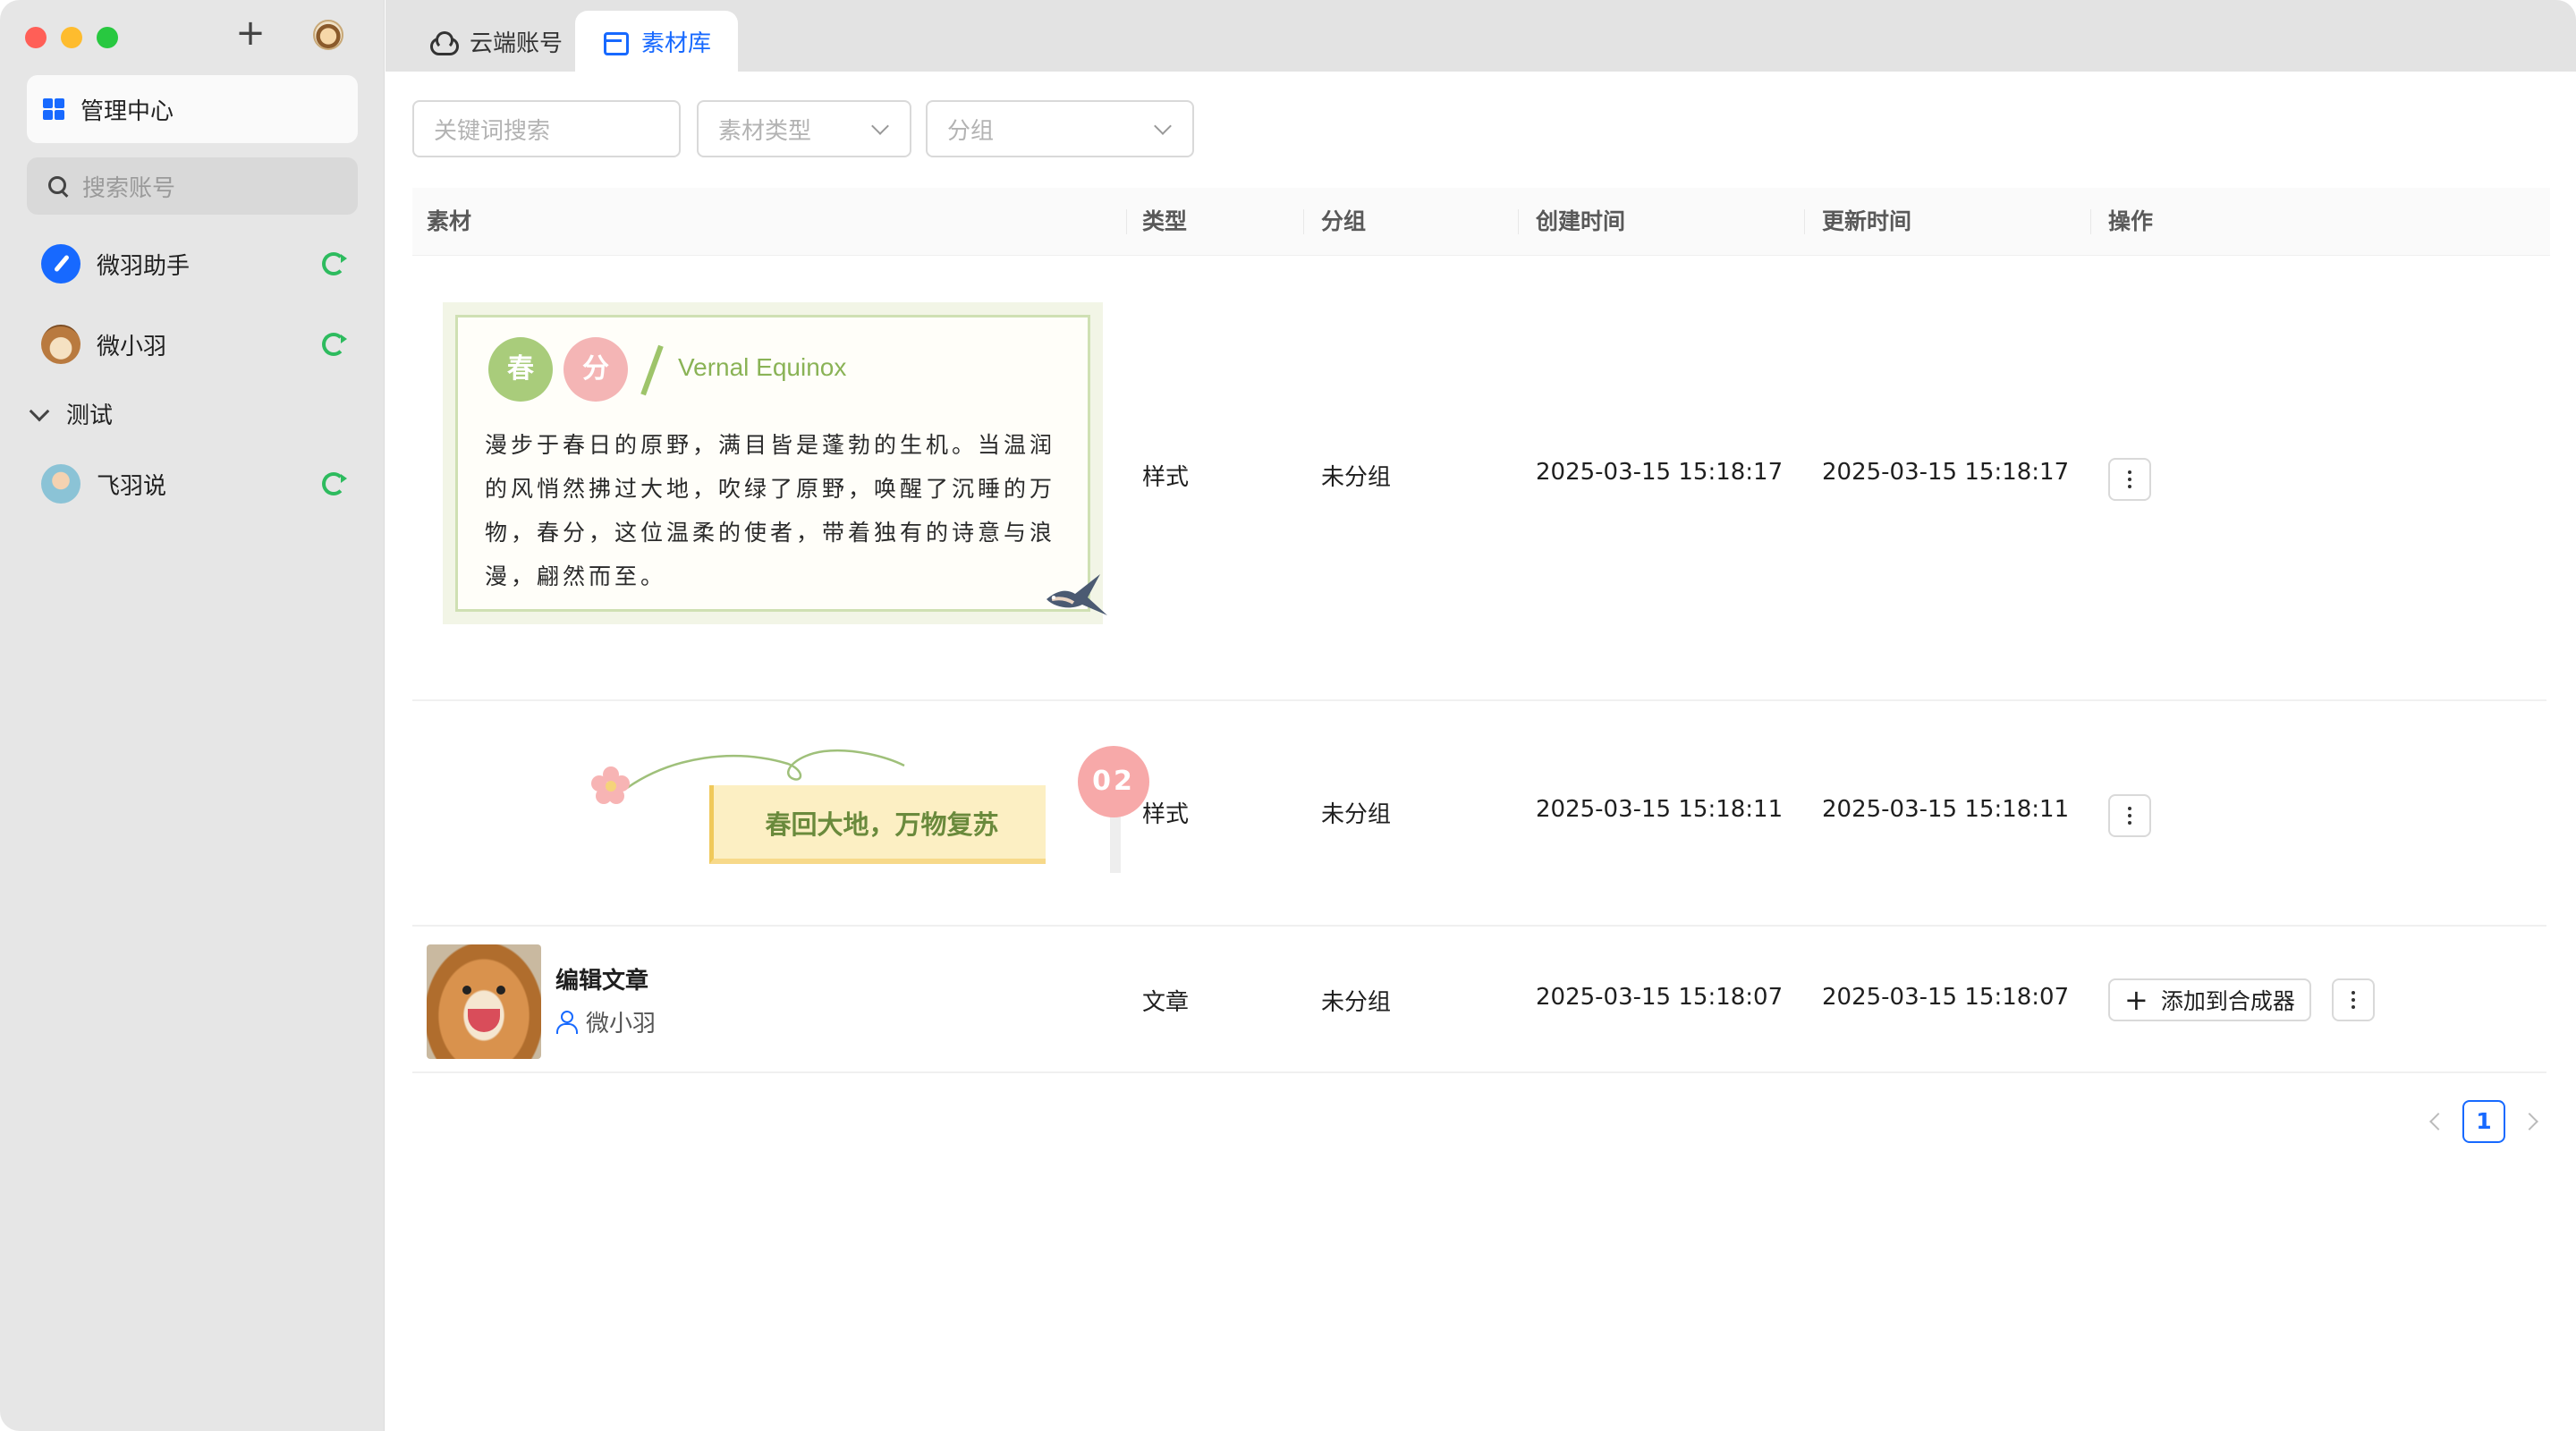 This screenshot has width=2576, height=1431. Describe the element at coordinates (36, 38) in the screenshot. I see `close-window-button` at that location.